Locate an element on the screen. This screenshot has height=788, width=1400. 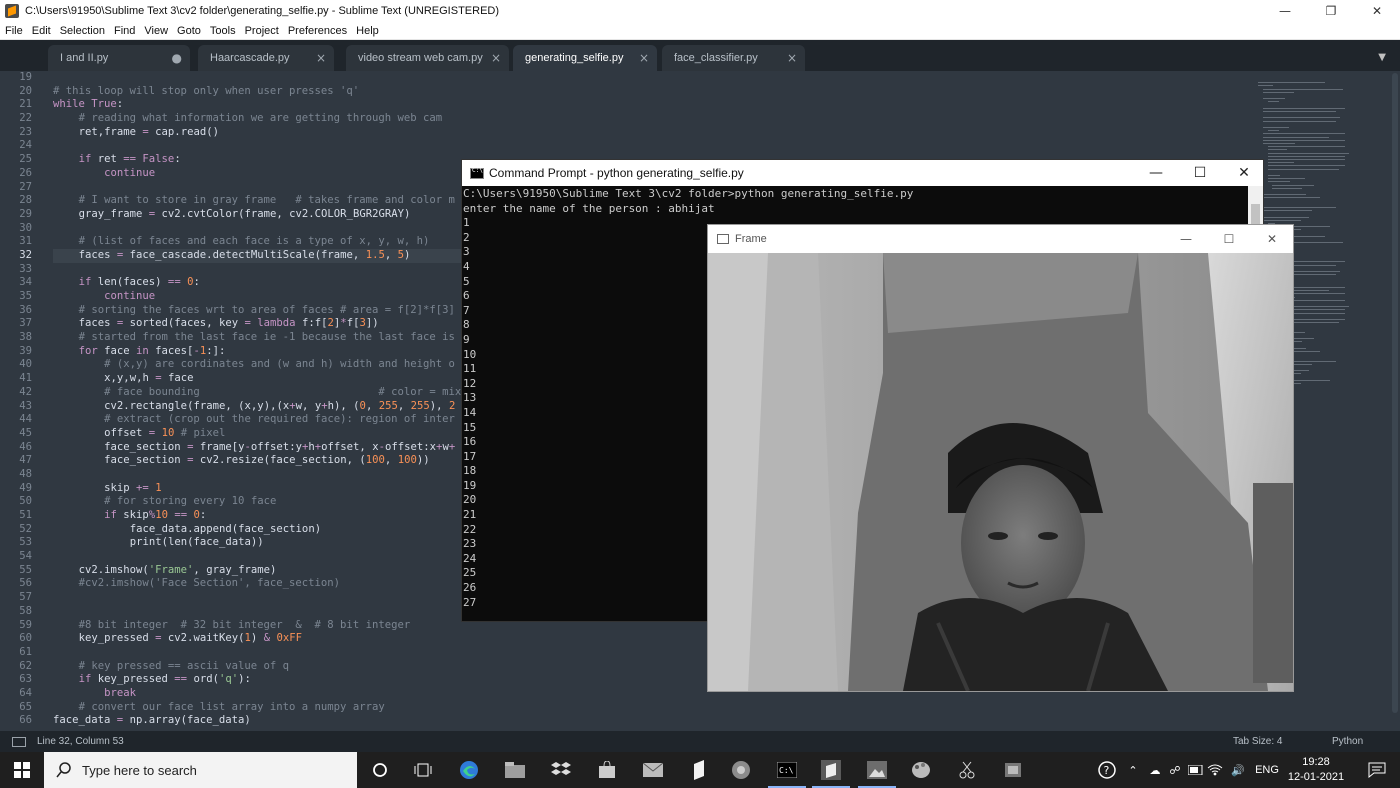
sublime-active-icon is located at coordinates (831, 770).